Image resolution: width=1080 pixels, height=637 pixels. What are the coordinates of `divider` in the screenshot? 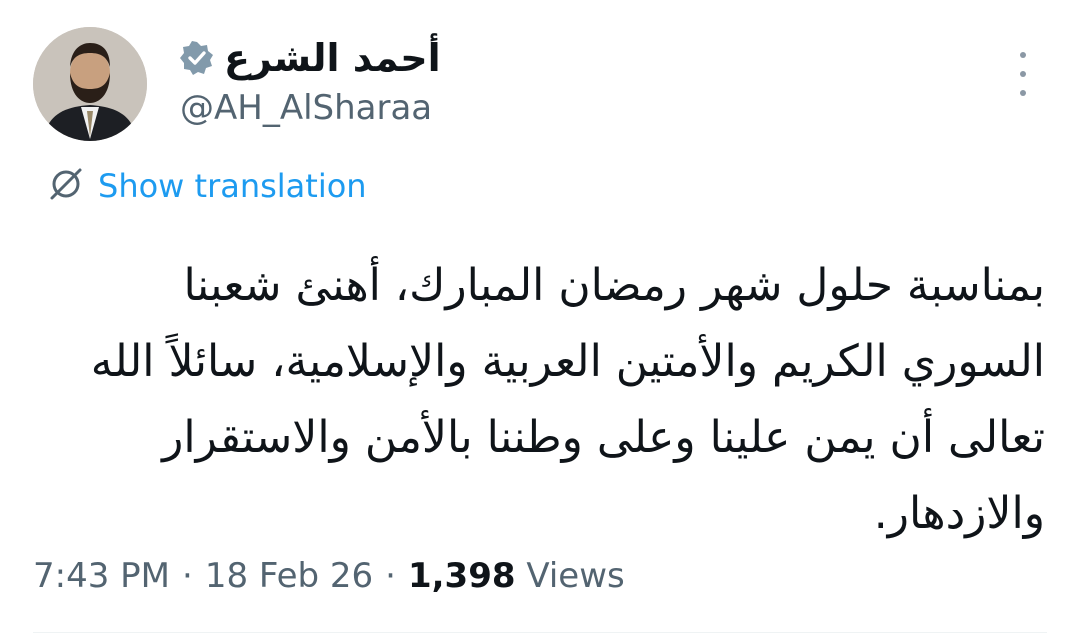 It's located at (540, 632).